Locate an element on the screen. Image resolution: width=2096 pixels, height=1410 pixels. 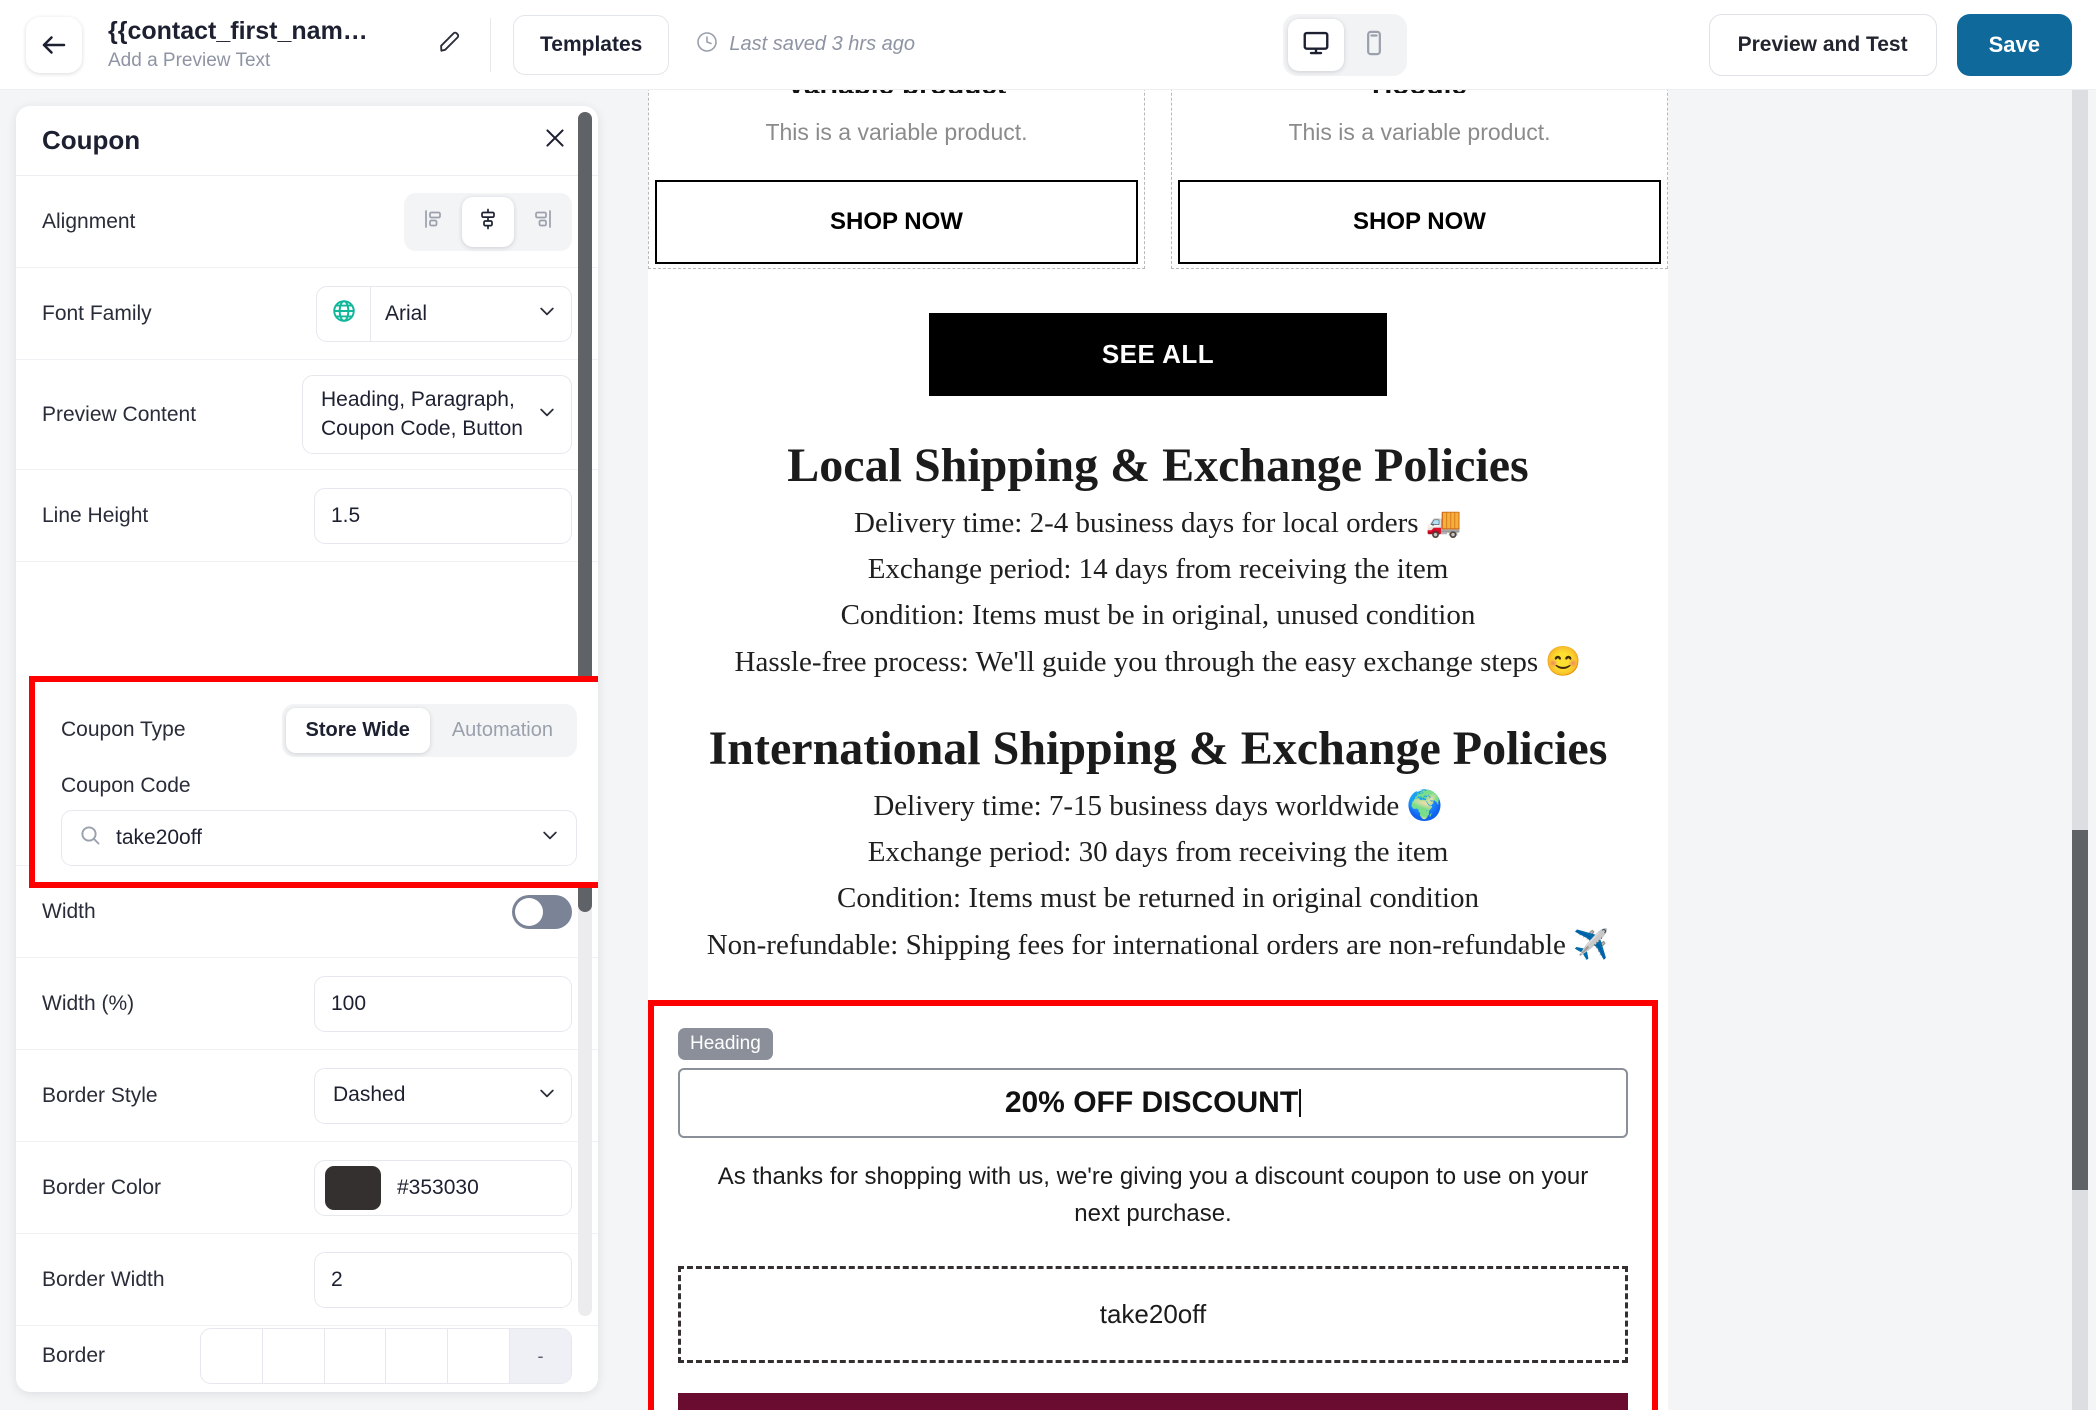
back-button is located at coordinates (54, 44).